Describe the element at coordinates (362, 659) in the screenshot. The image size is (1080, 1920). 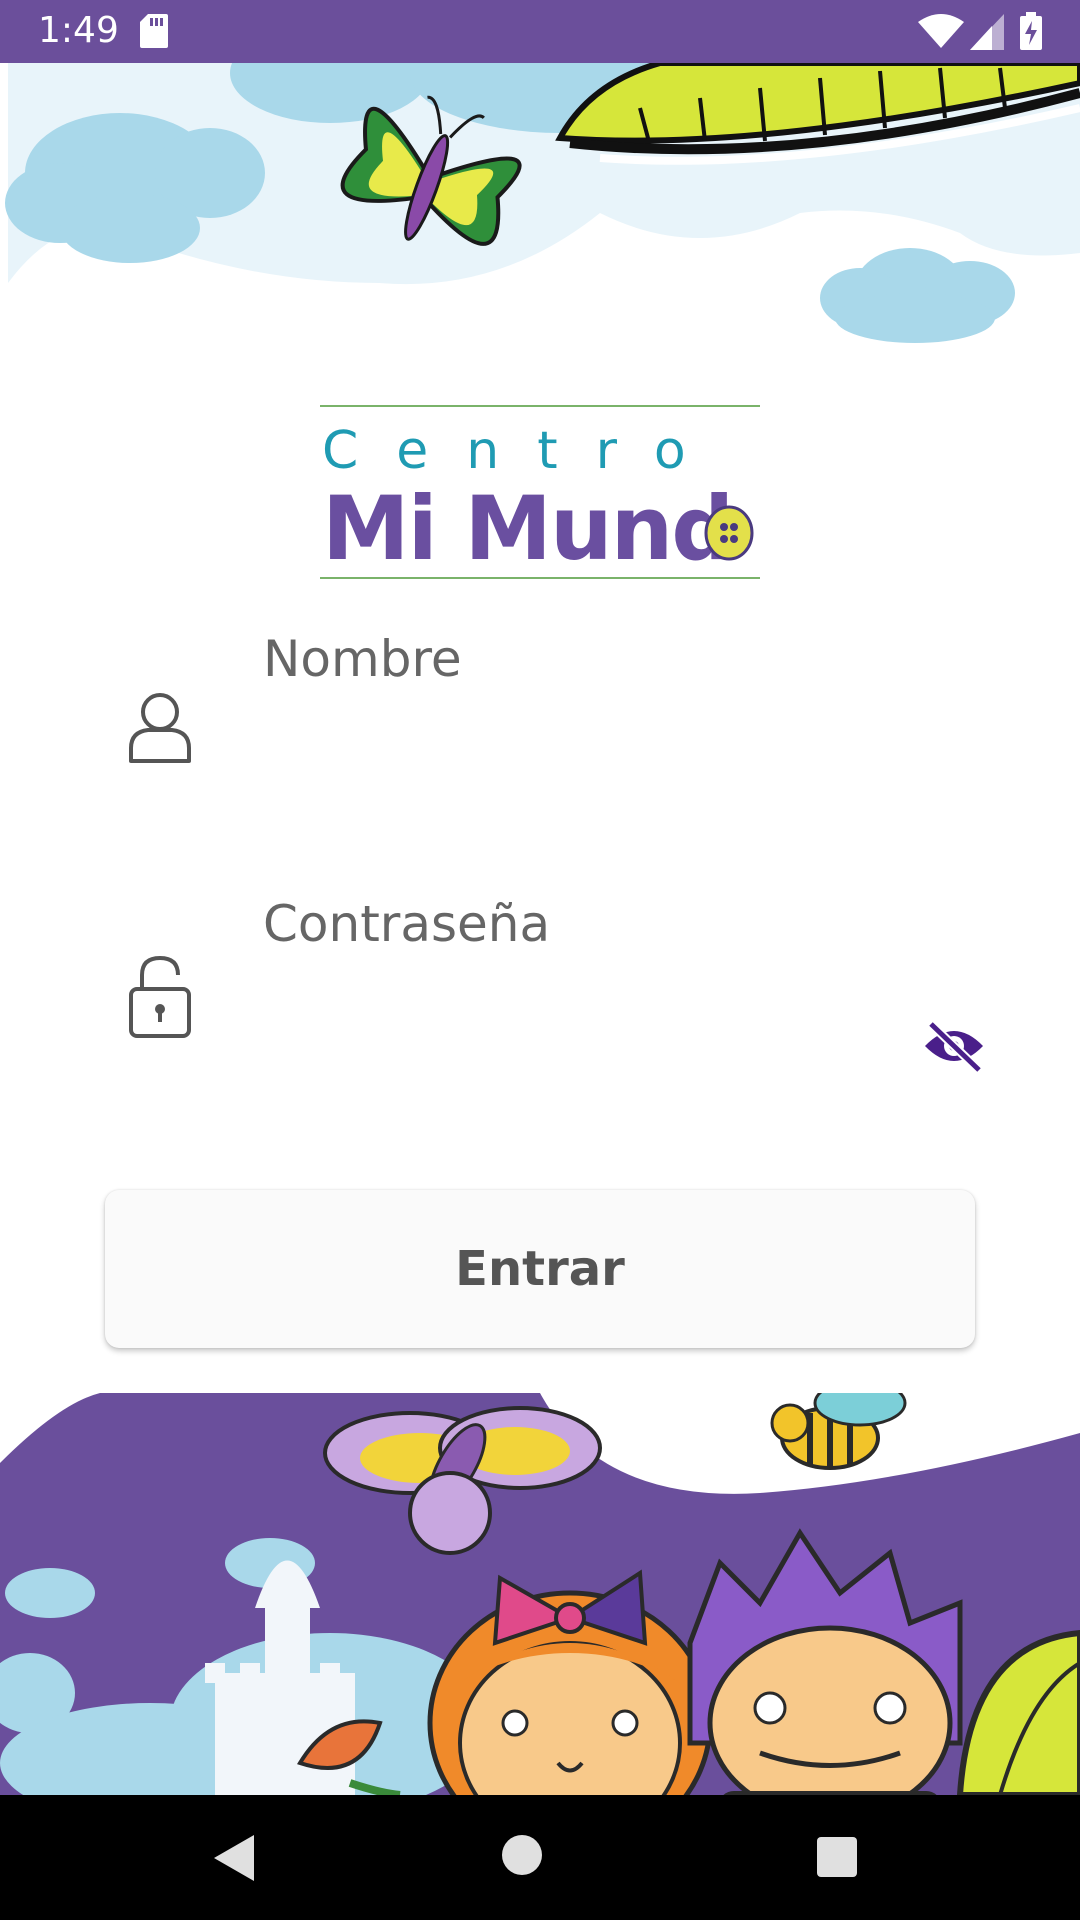
I see `username-label: Nombre` at that location.